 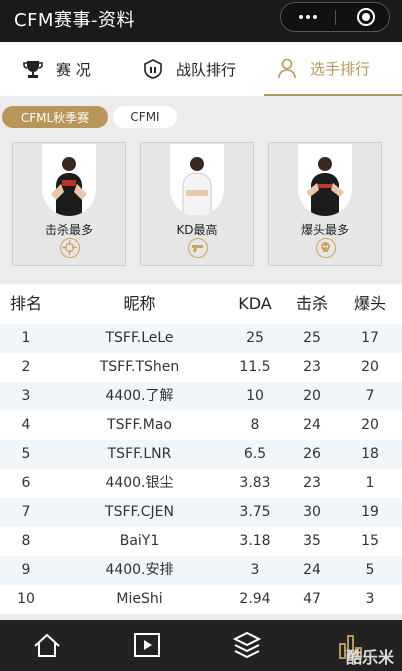 I want to click on play-icon, so click(x=147, y=645).